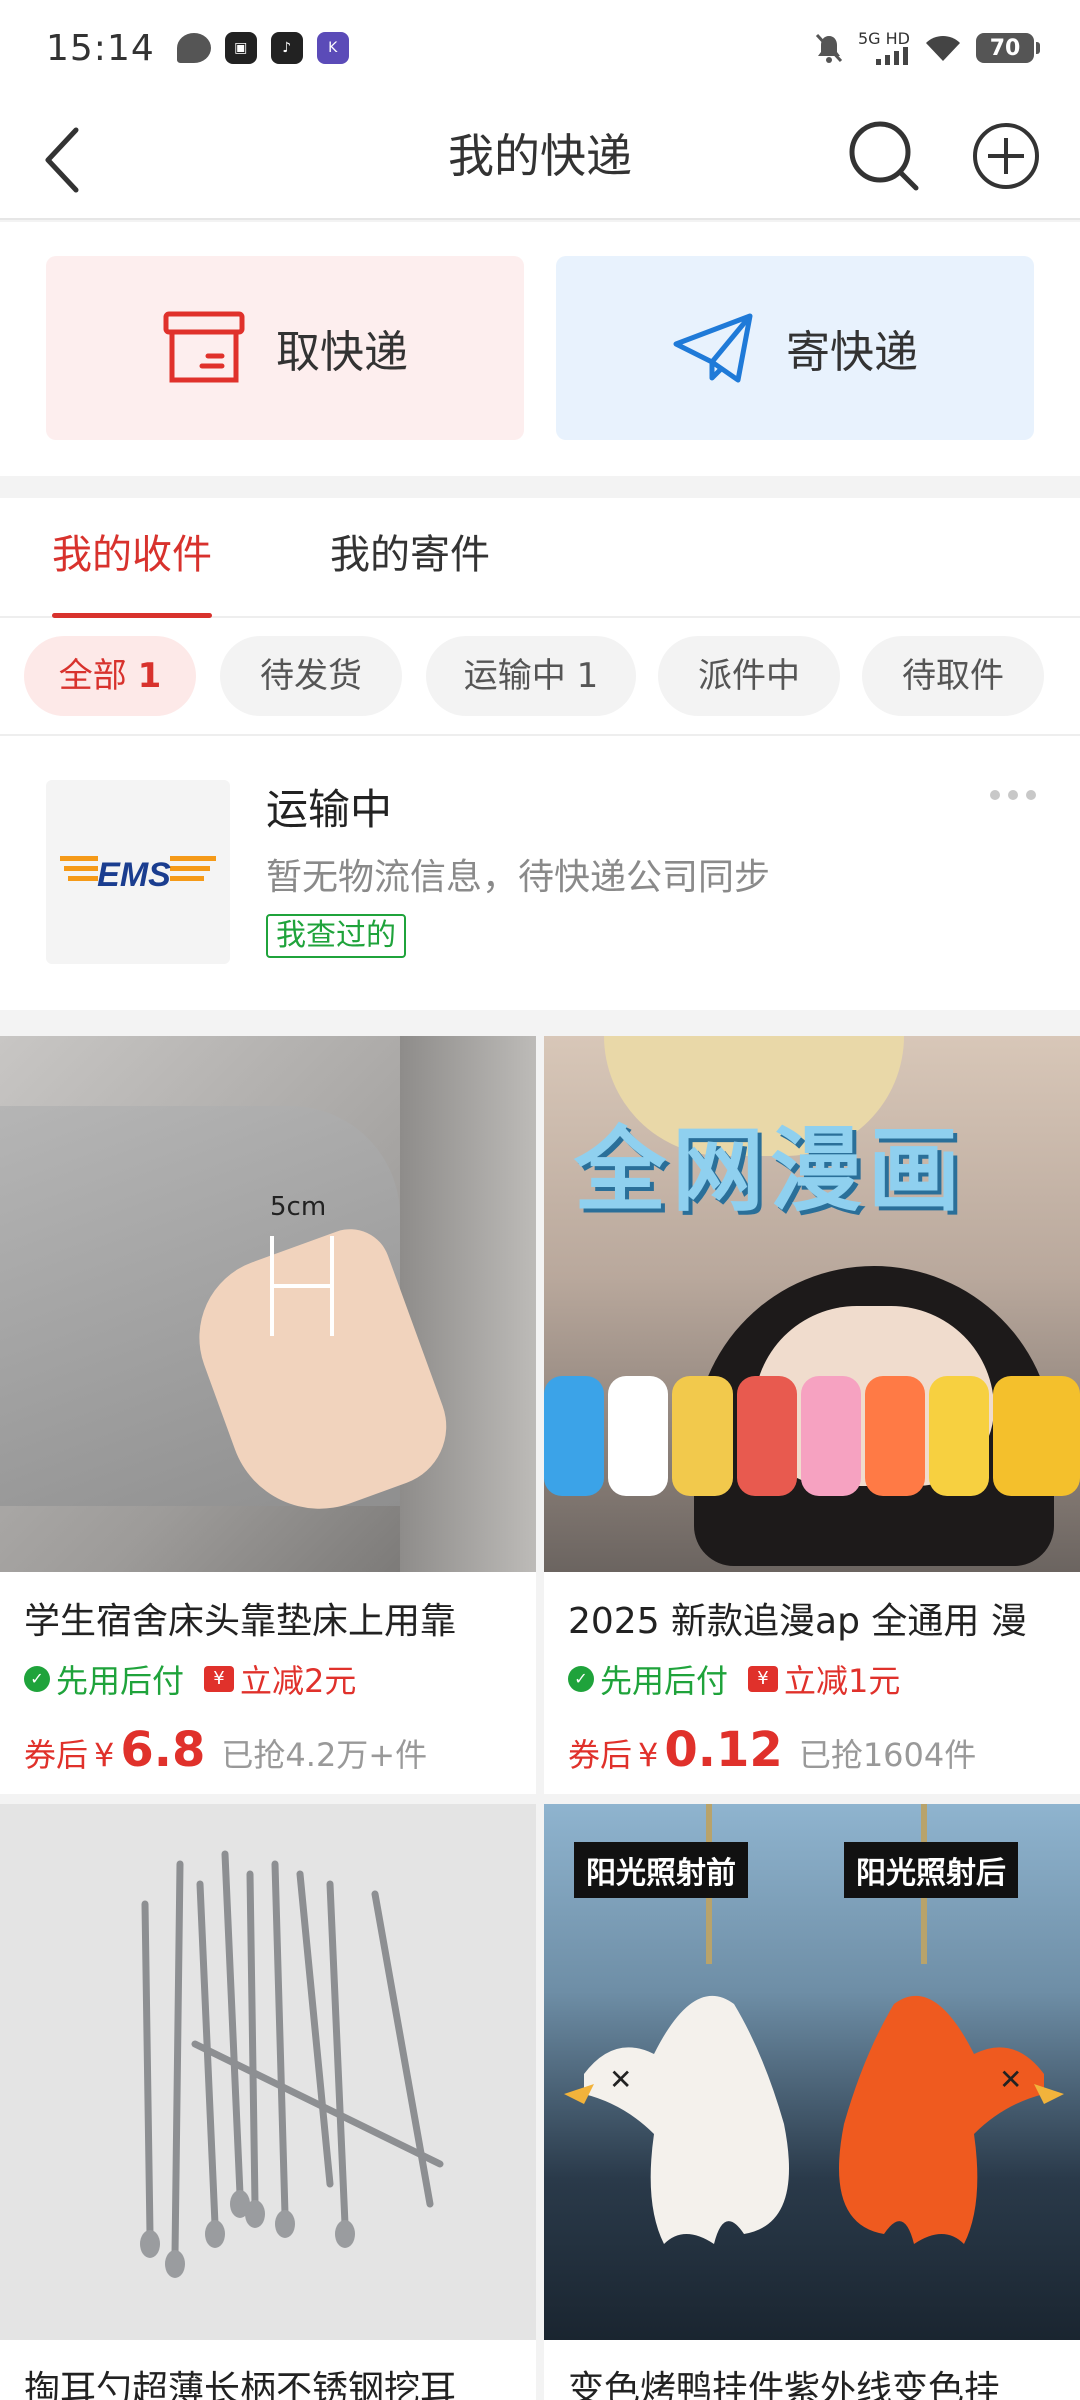  I want to click on more-options-button, so click(1013, 795).